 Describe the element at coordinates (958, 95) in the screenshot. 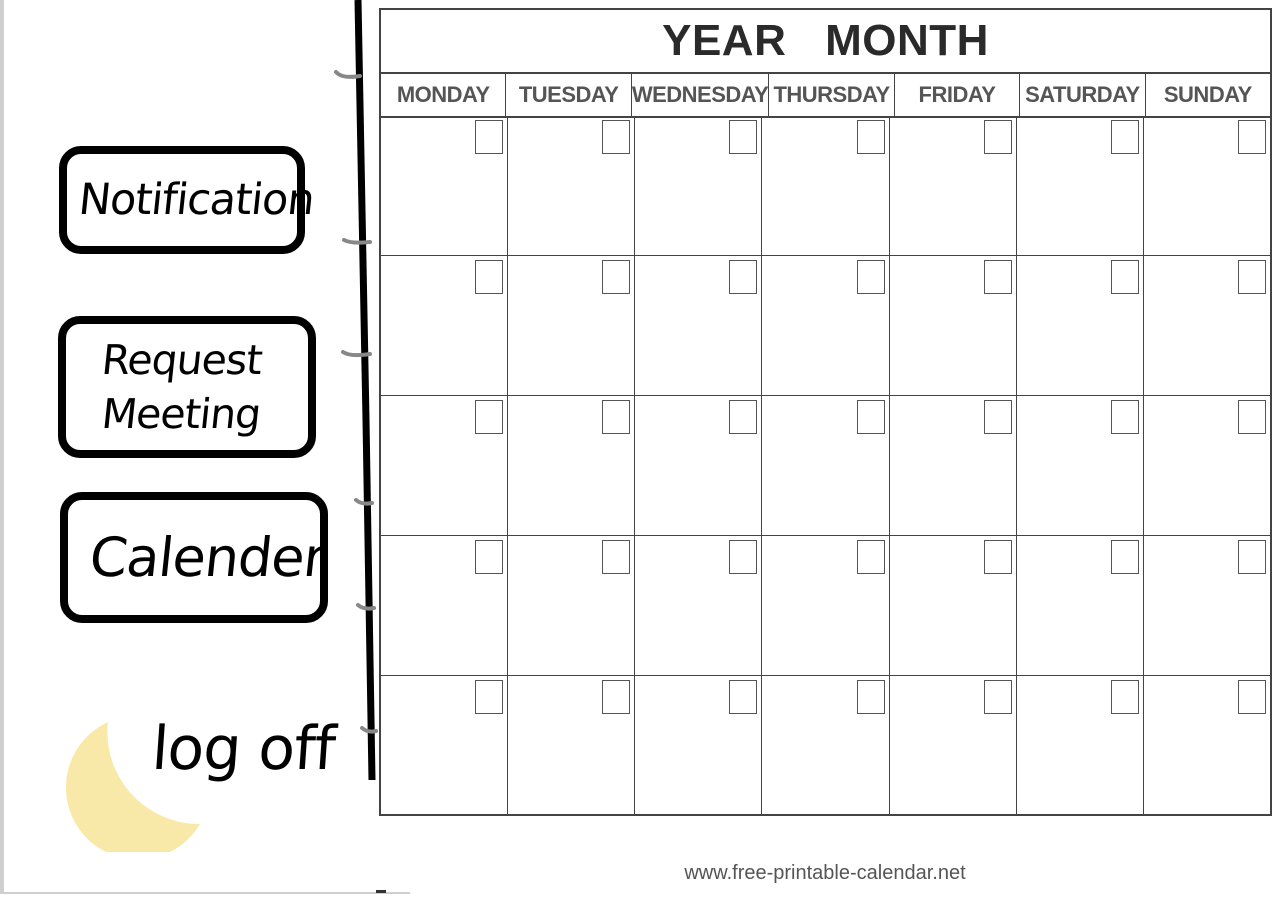

I see `weekday-friday: FRIDAY` at that location.